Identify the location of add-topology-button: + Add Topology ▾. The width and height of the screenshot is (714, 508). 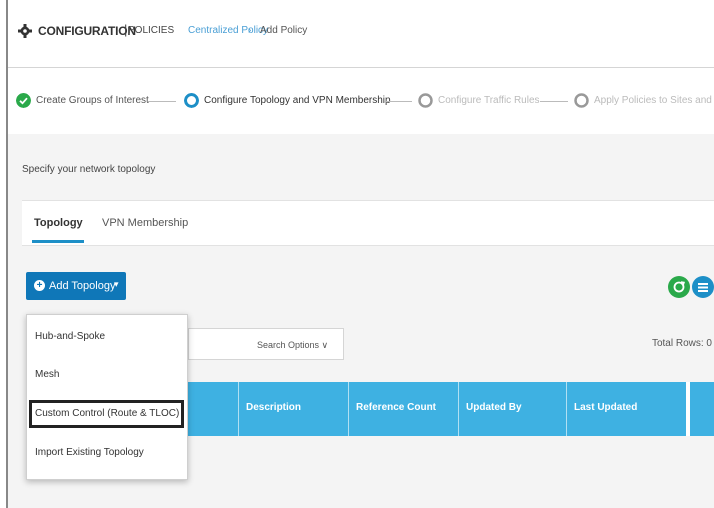
(76, 286).